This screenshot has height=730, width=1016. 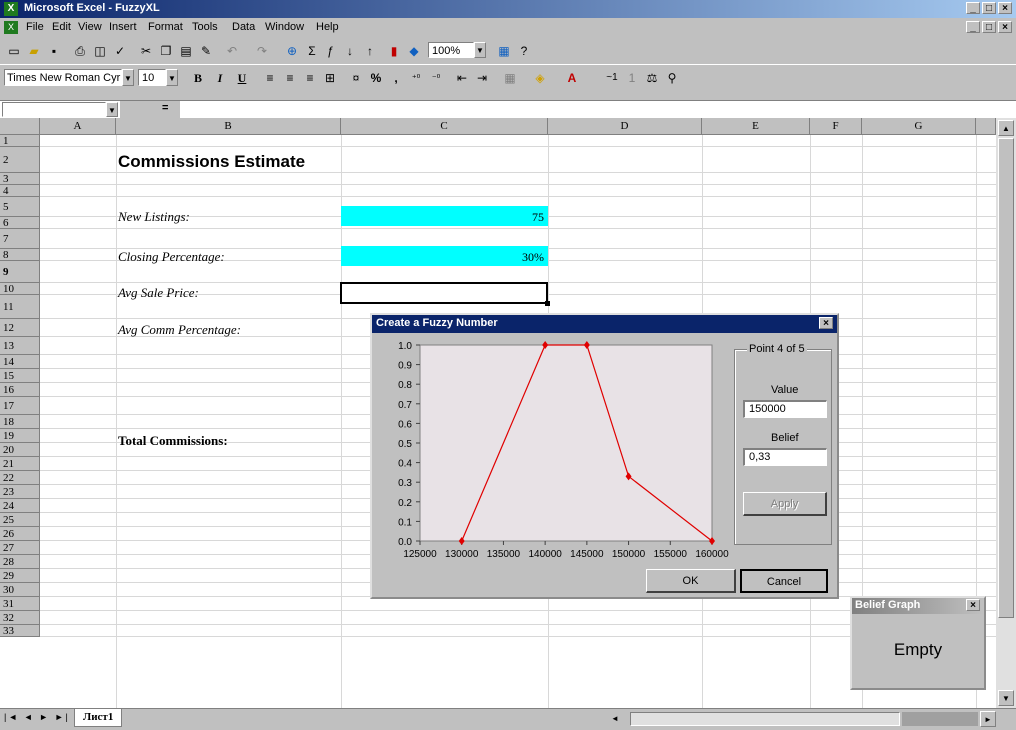 I want to click on row-header-14: 14, so click(x=20, y=362).